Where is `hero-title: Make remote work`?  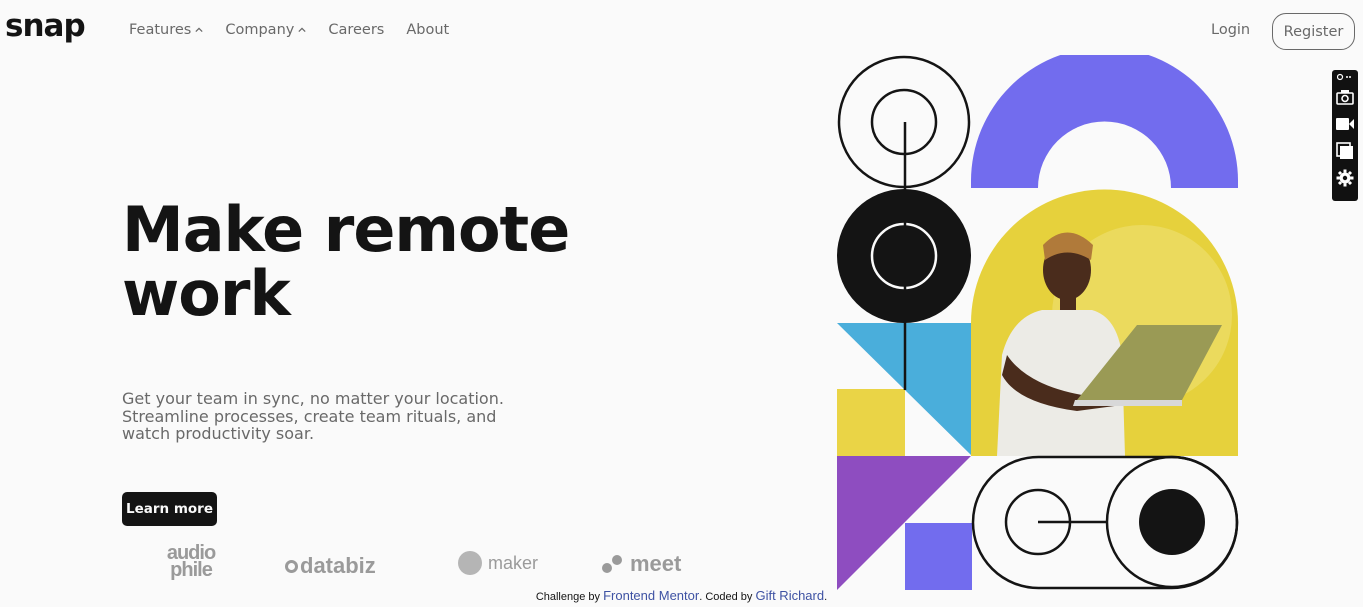 hero-title: Make remote work is located at coordinates (362, 262).